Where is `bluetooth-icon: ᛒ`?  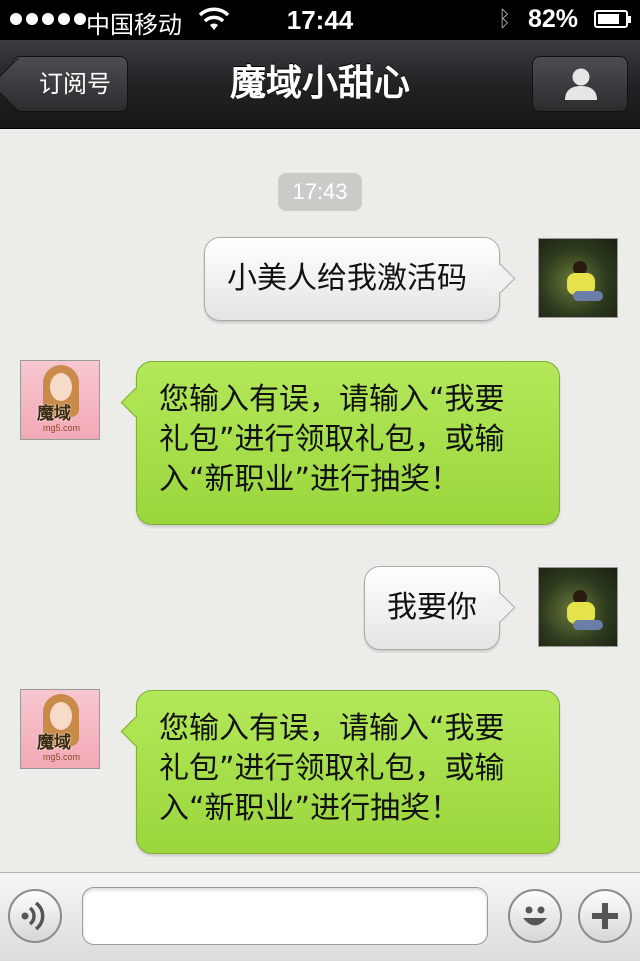 bluetooth-icon: ᛒ is located at coordinates (505, 18).